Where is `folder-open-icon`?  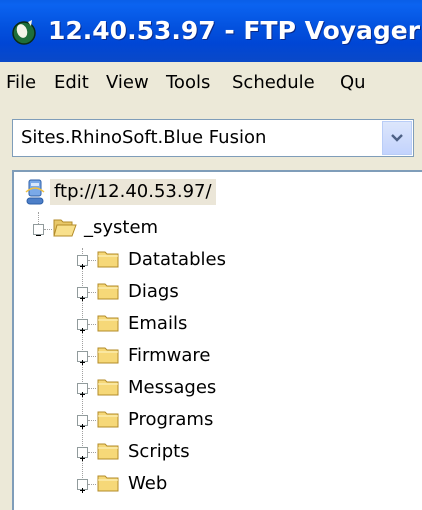
folder-open-icon is located at coordinates (65, 228).